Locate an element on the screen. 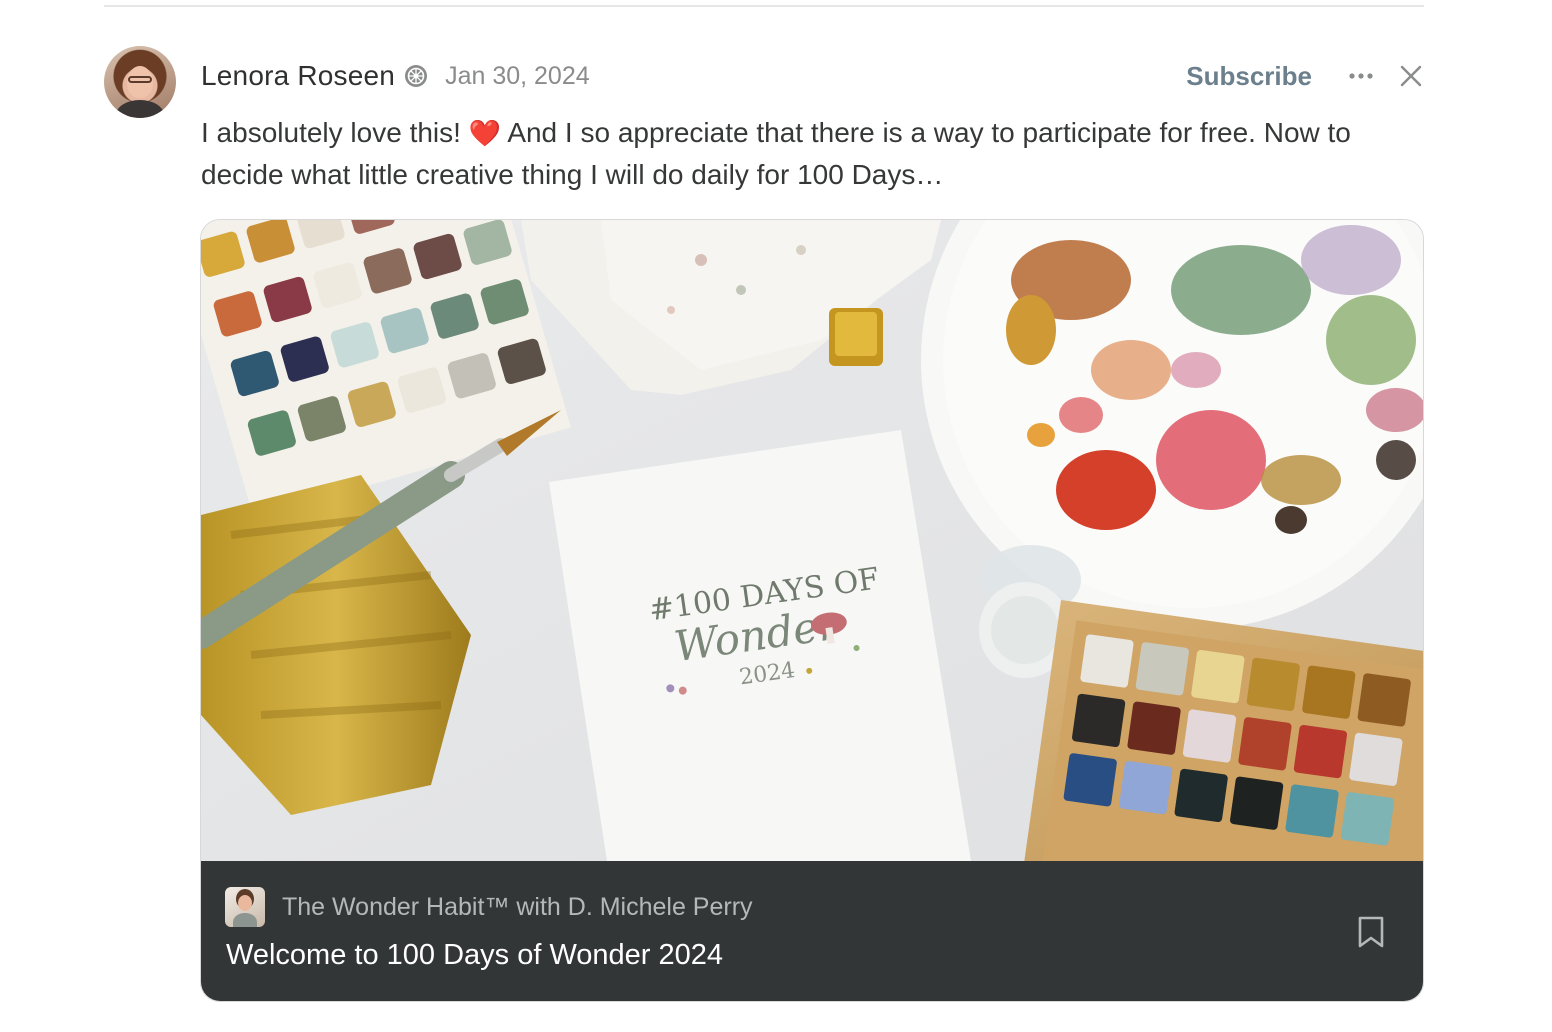 The height and width of the screenshot is (1032, 1552). top-divider is located at coordinates (764, 6).